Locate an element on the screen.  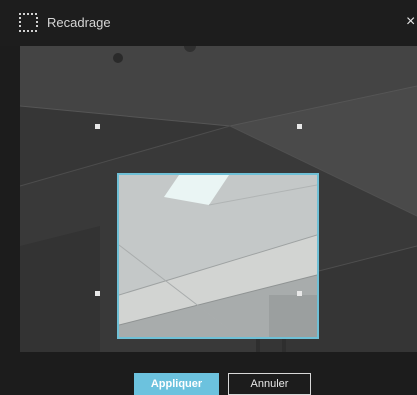
close-icon: × is located at coordinates (411, 22).